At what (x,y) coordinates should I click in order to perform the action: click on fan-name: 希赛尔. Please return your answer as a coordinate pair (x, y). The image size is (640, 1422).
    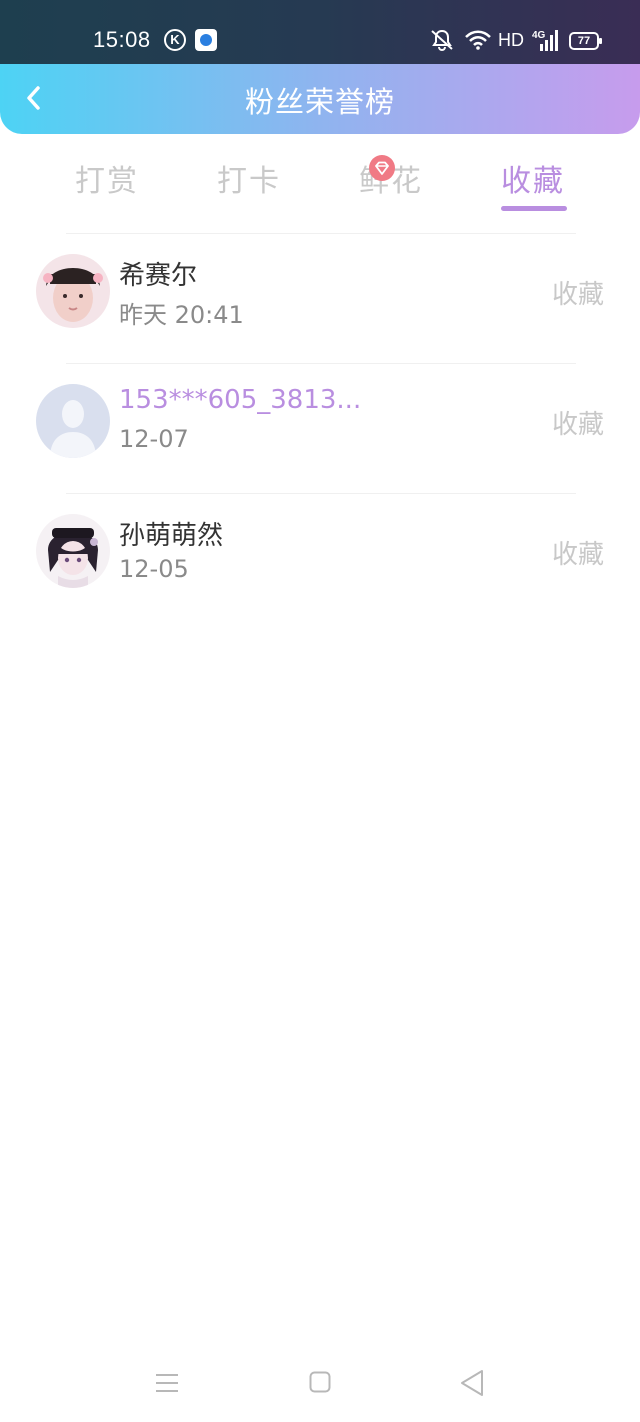
    Looking at the image, I should click on (158, 276).